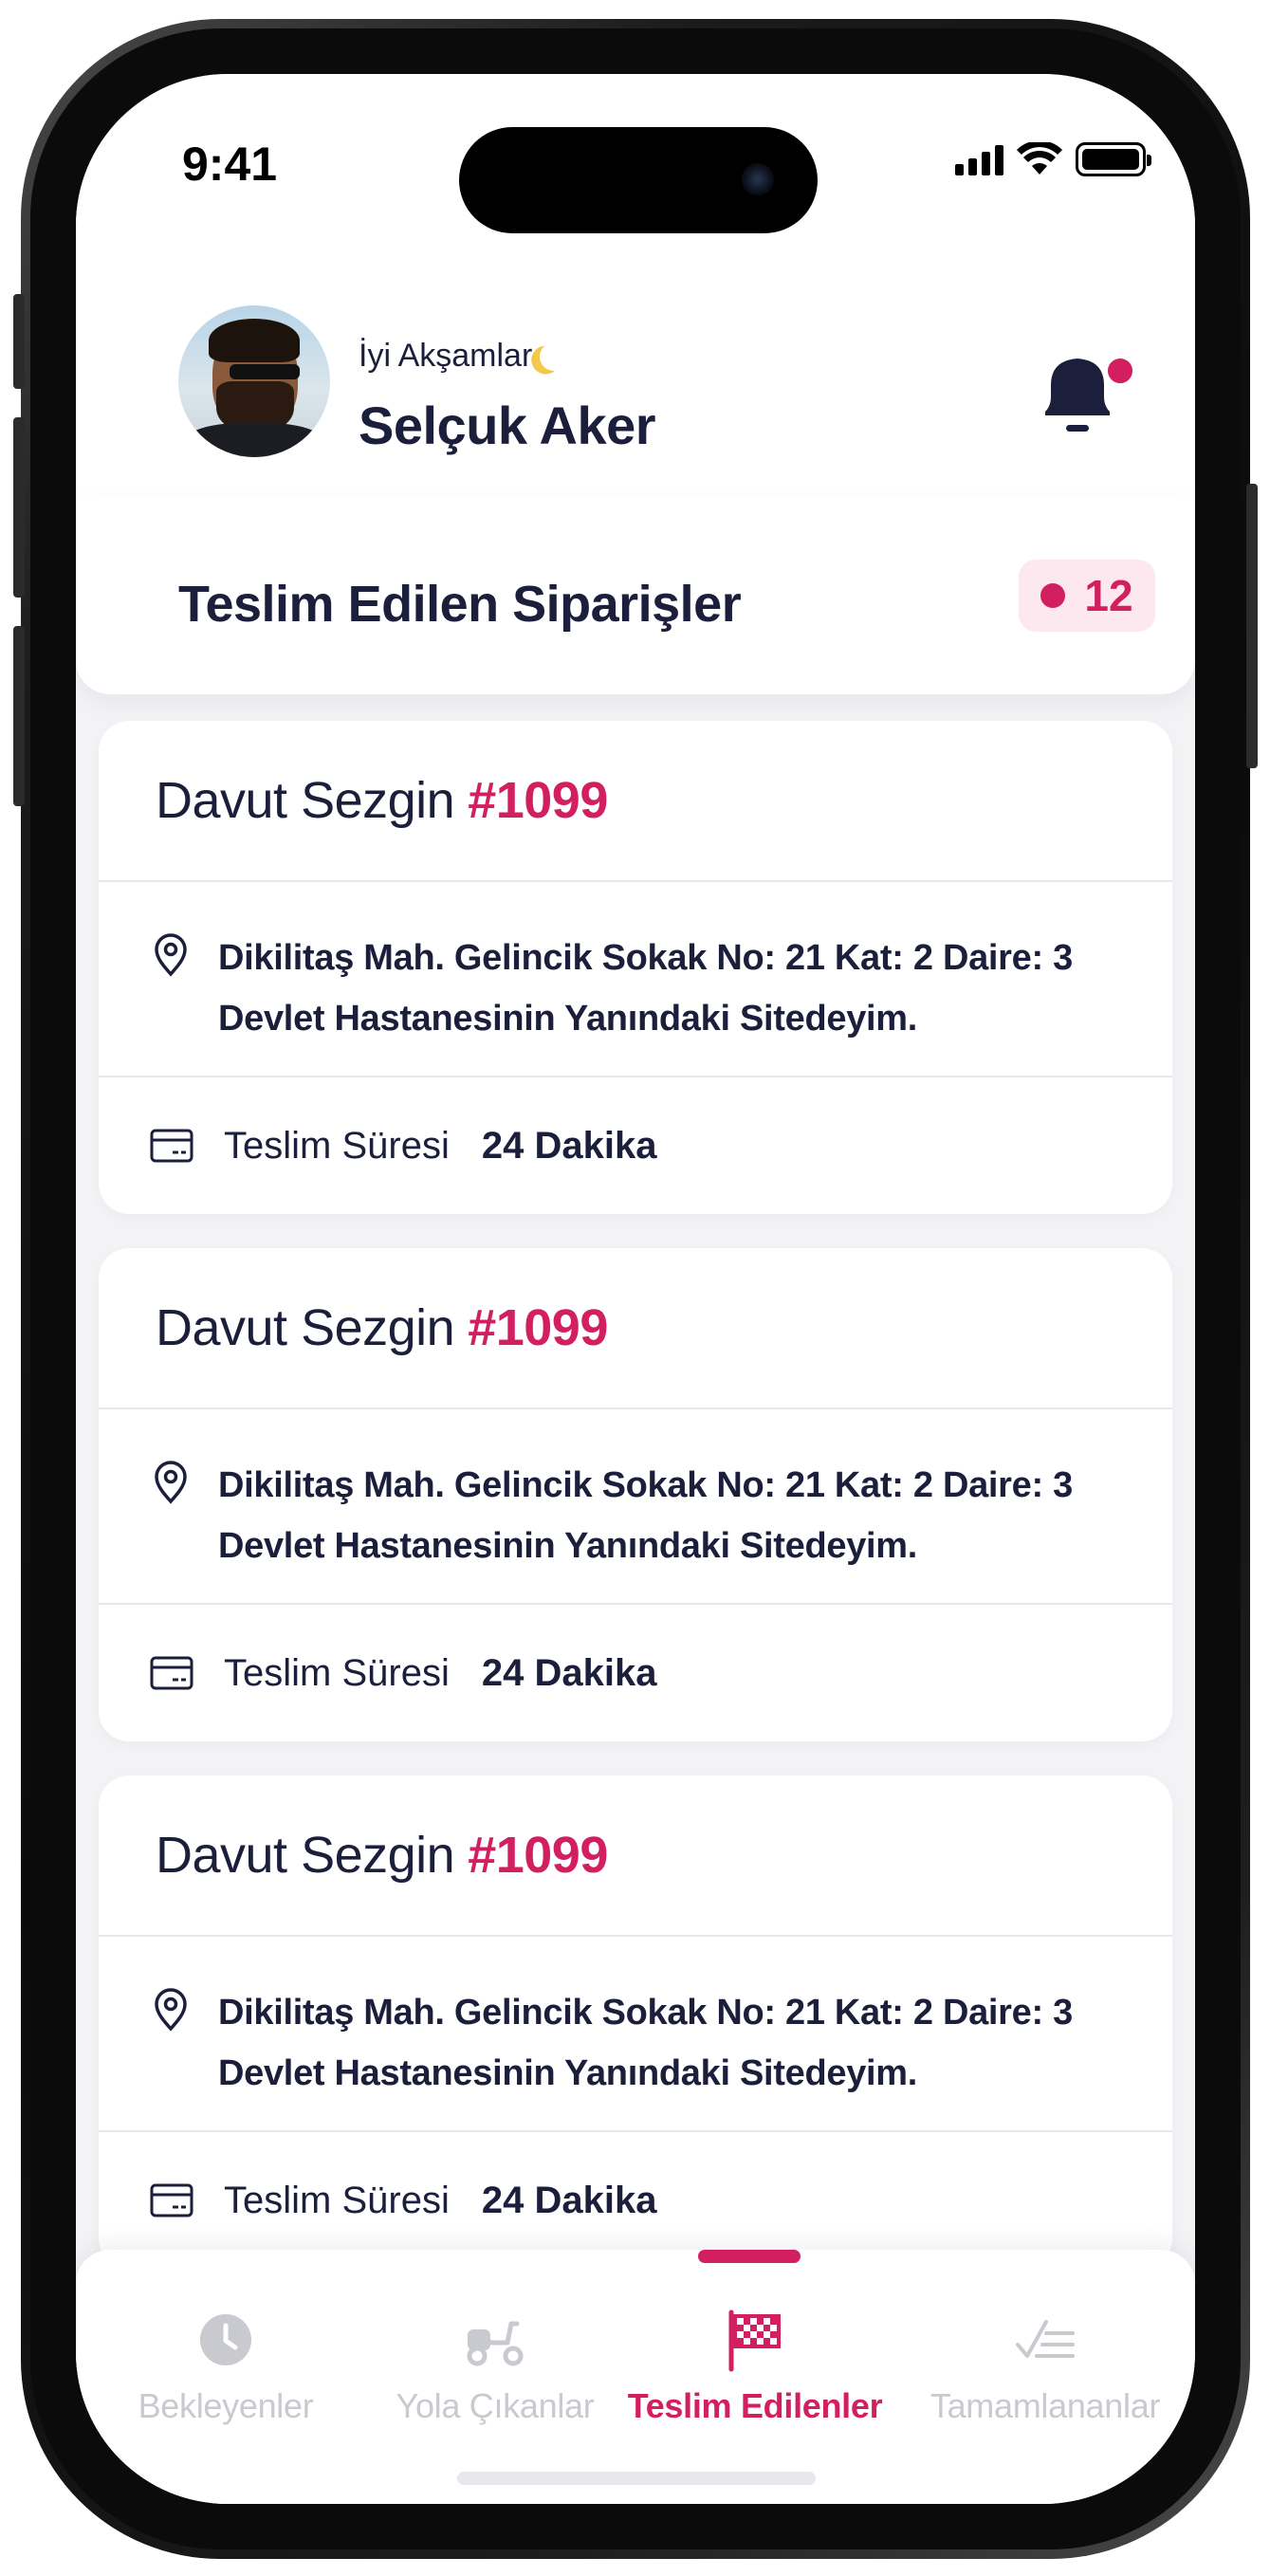 This screenshot has height=2576, width=1270. I want to click on dynamic-island, so click(638, 180).